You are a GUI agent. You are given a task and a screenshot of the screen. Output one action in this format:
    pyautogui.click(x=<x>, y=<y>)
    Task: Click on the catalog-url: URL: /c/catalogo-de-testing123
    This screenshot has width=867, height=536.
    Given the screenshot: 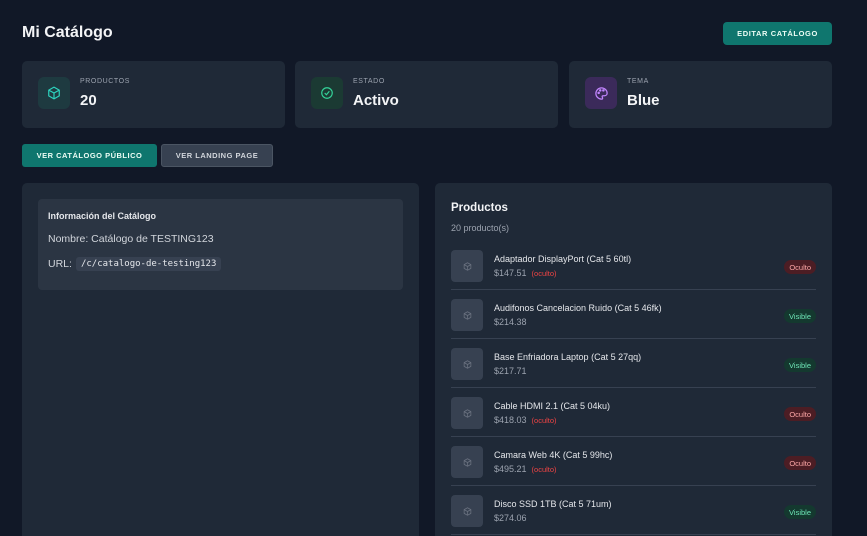 What is the action you would take?
    pyautogui.click(x=135, y=264)
    